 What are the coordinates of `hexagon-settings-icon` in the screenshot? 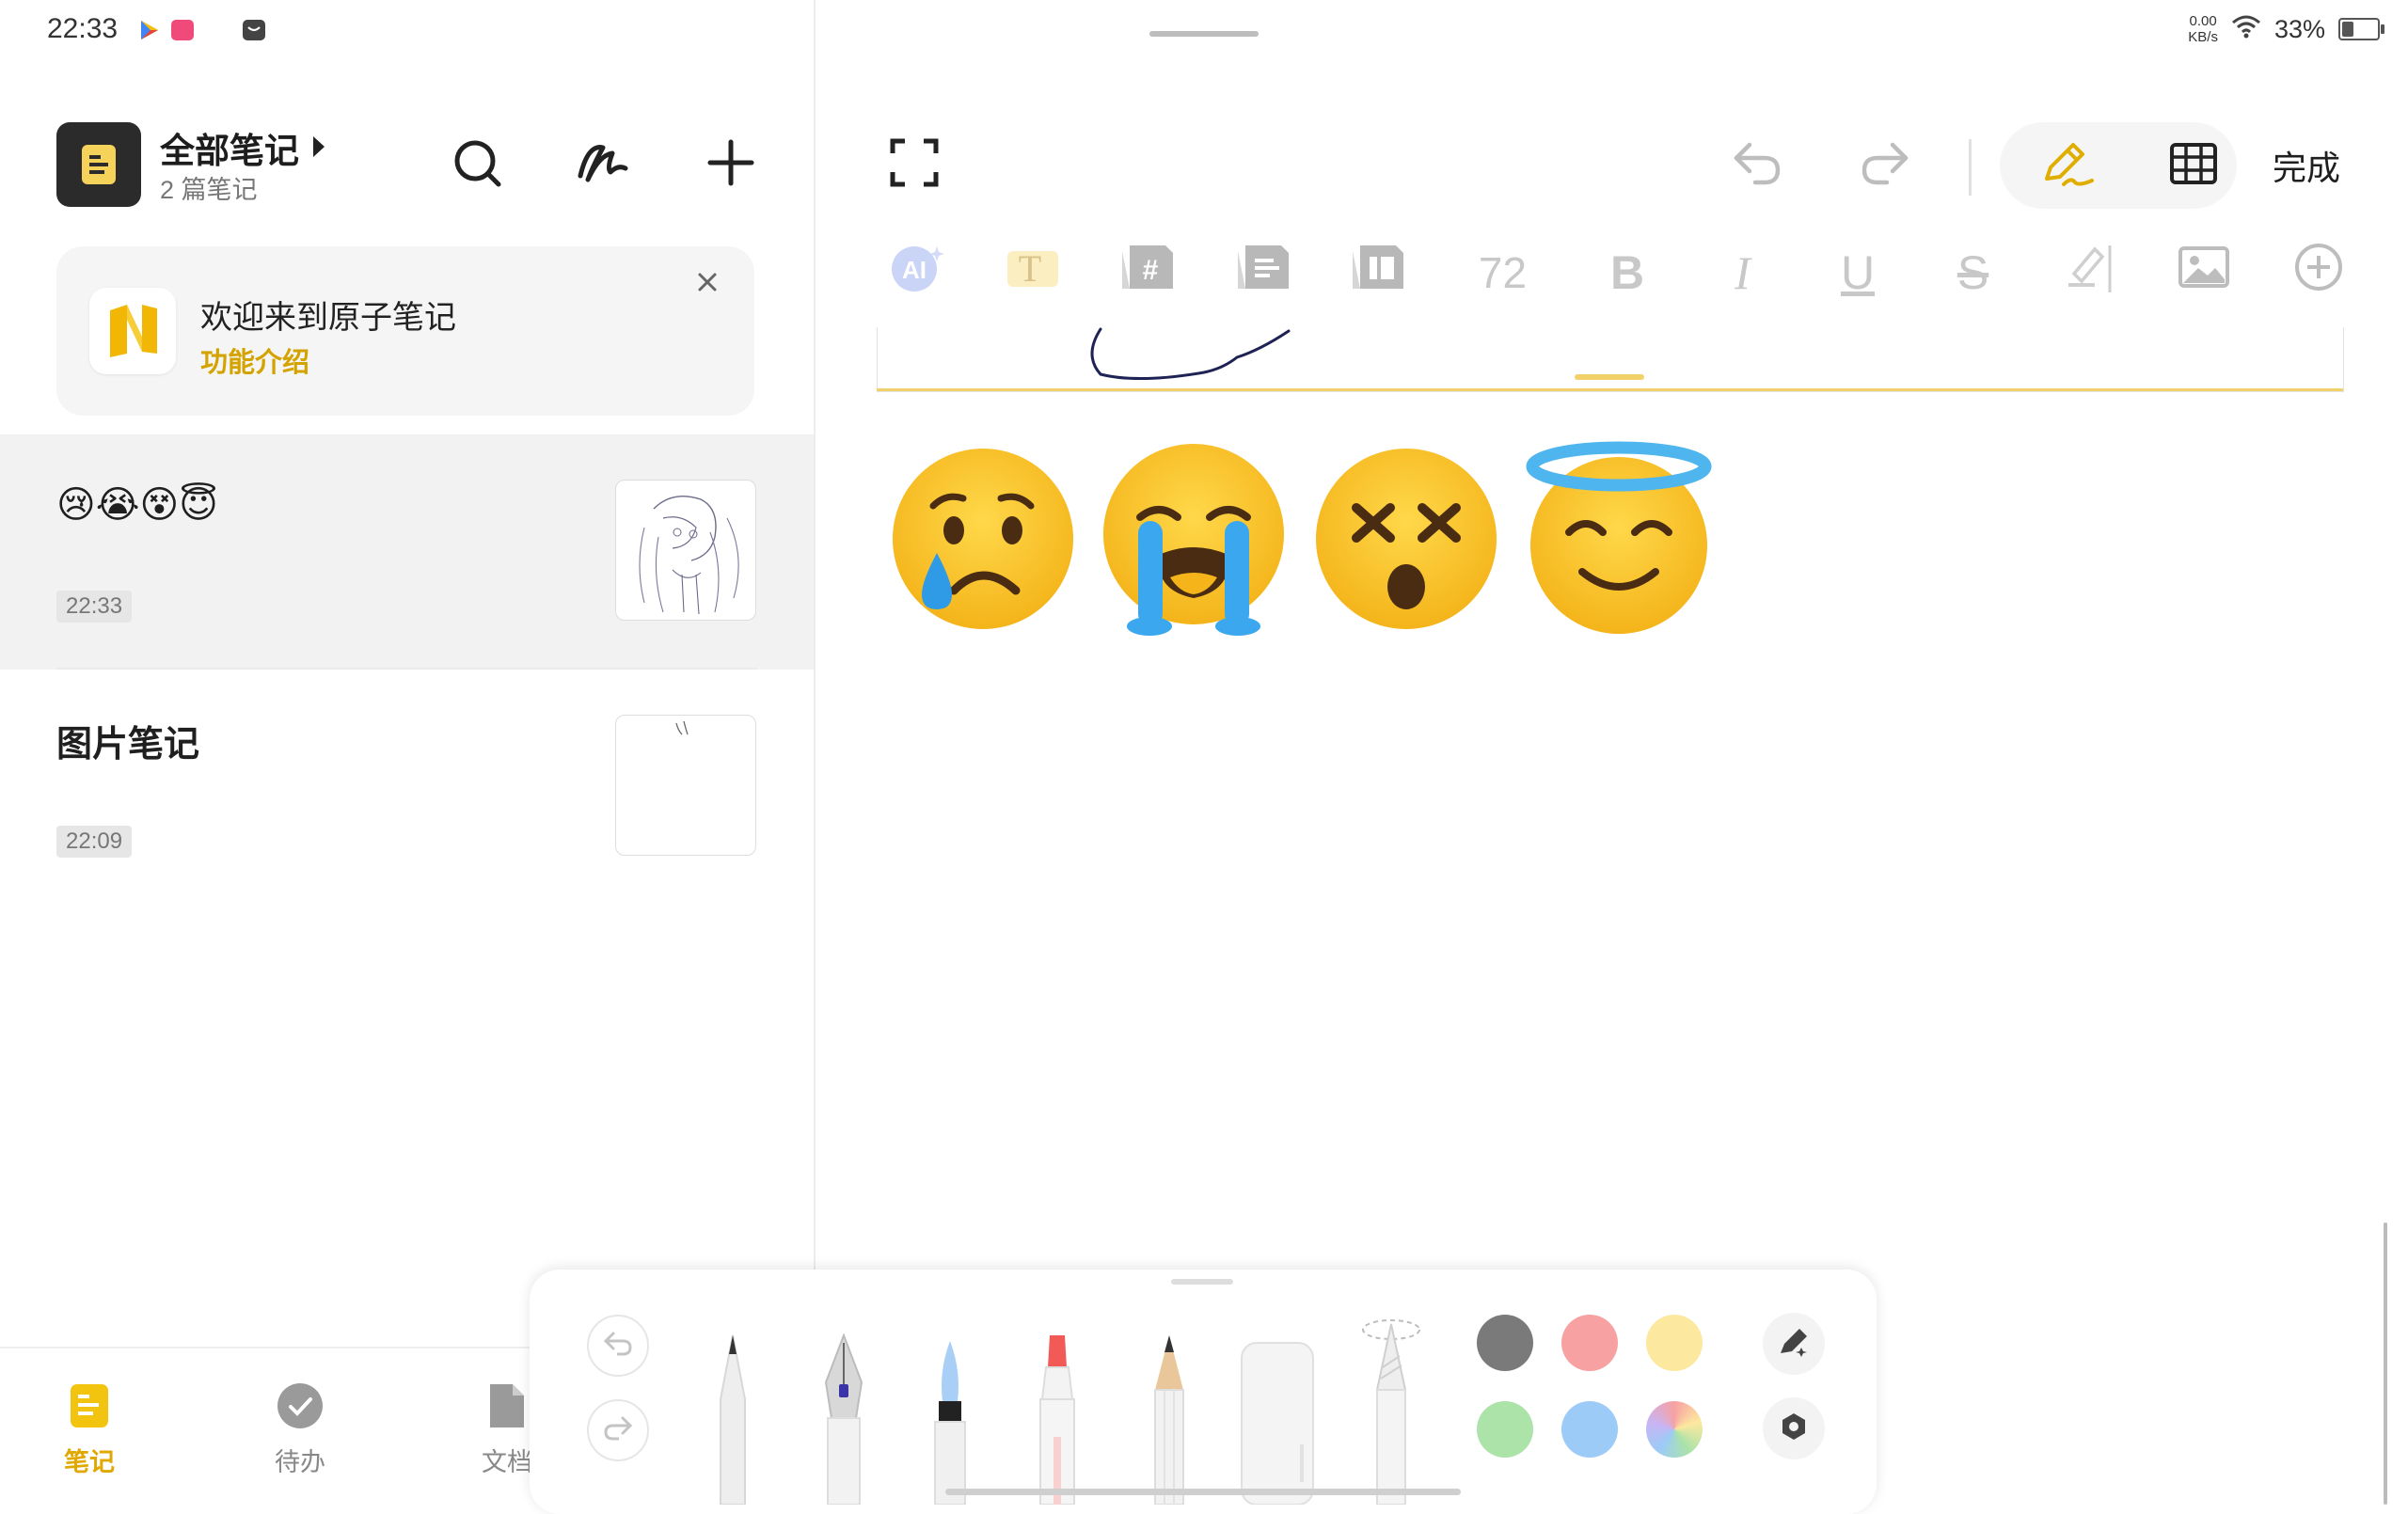 It's located at (1794, 1428).